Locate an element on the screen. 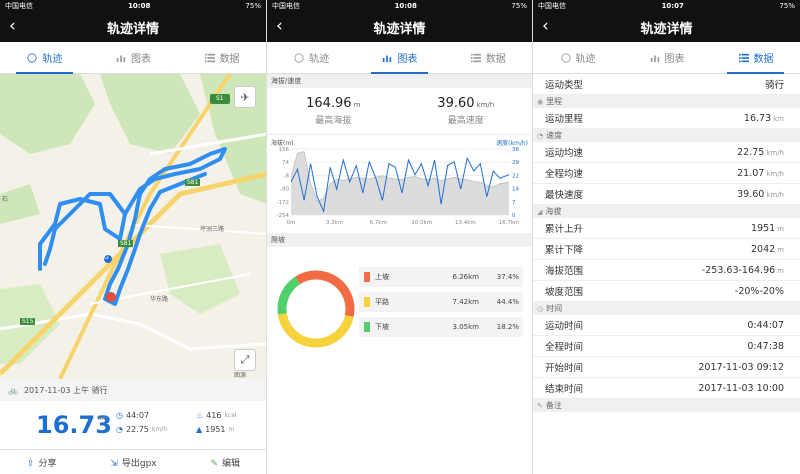 The width and height of the screenshot is (800, 474). y-left-tick: 74 is located at coordinates (285, 163).